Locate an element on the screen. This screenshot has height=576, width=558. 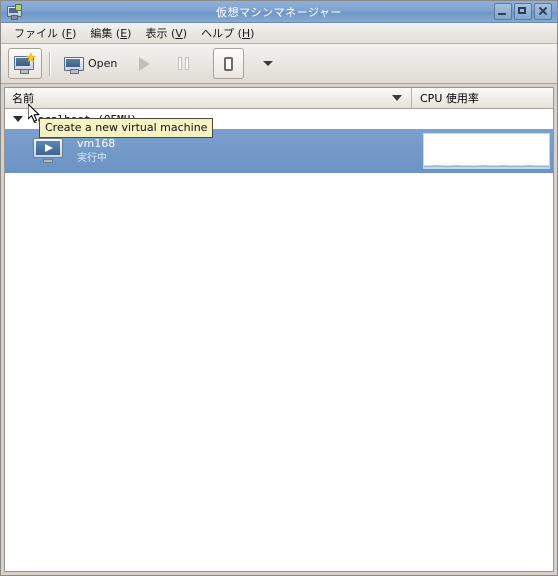
menu-file-label: ファイル ( is located at coordinates (40, 33).